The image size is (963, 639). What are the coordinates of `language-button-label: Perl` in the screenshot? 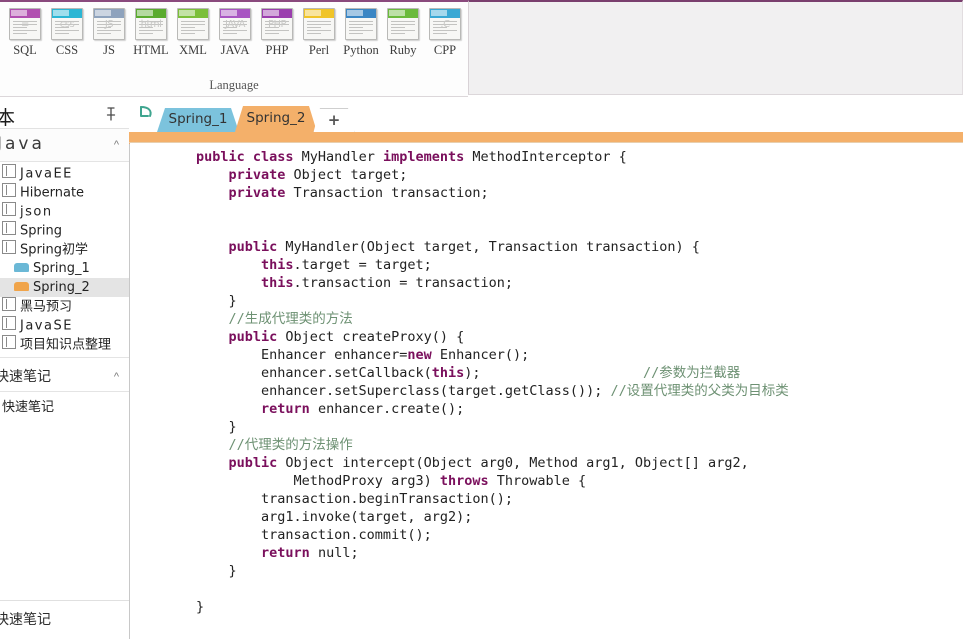 It's located at (319, 50).